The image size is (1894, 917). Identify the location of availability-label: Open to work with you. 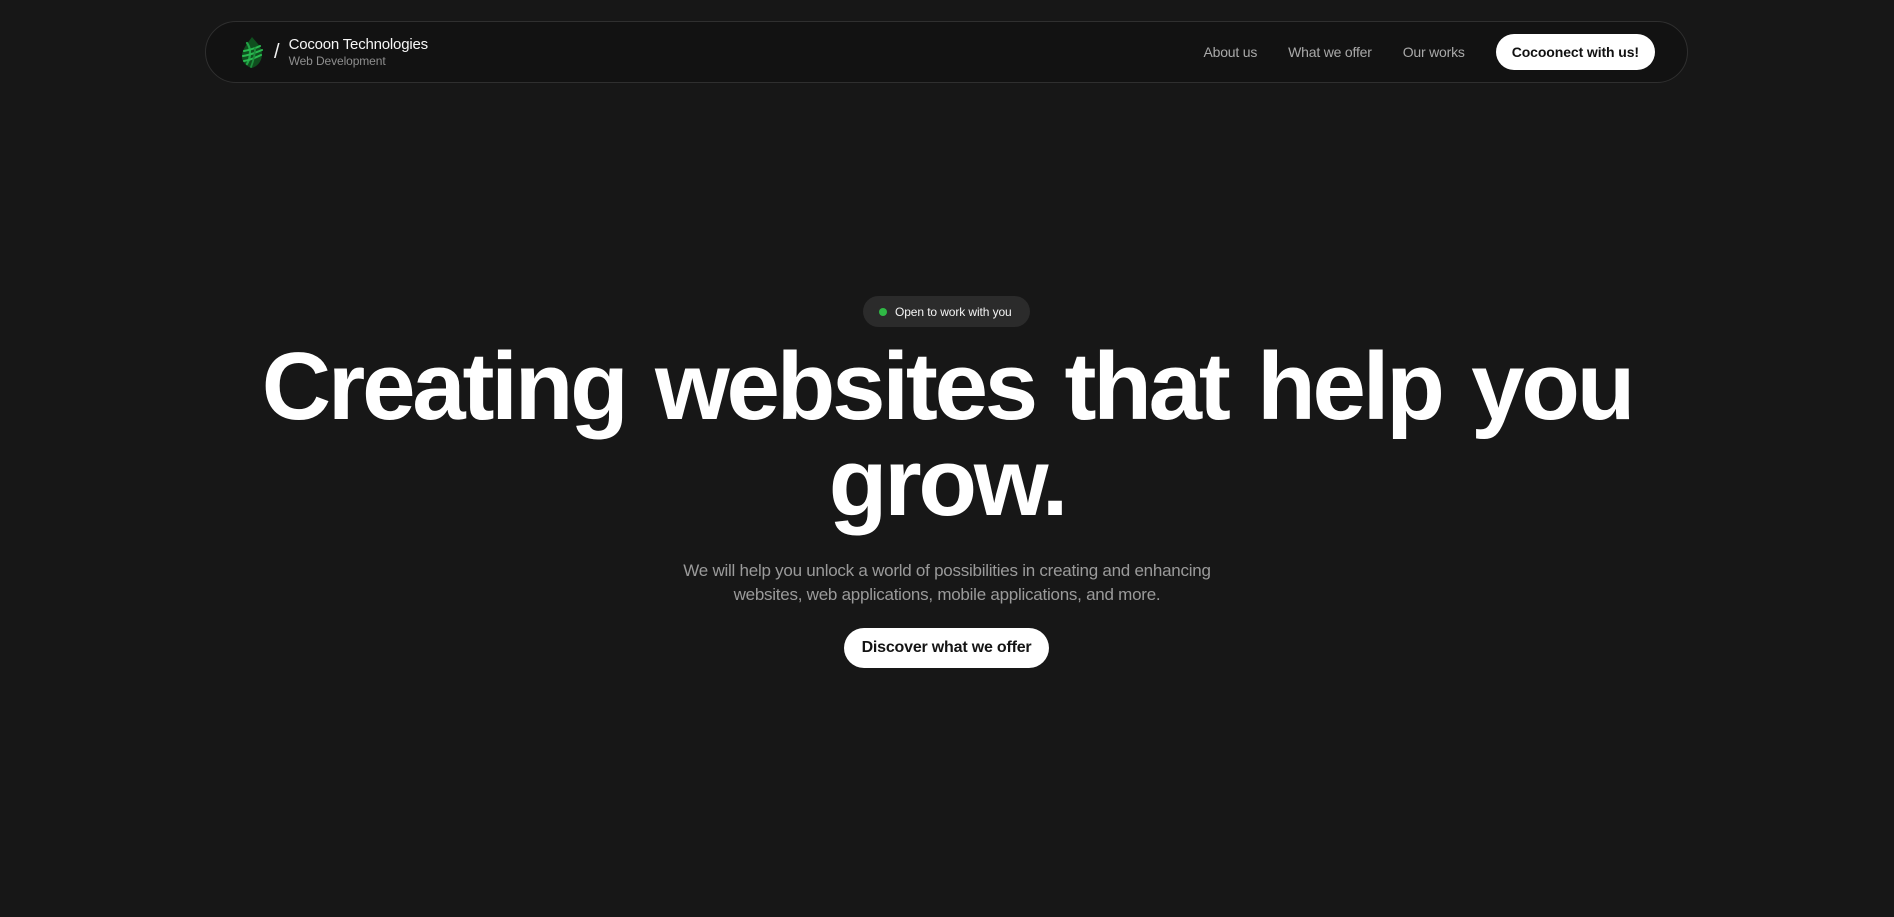
(953, 311).